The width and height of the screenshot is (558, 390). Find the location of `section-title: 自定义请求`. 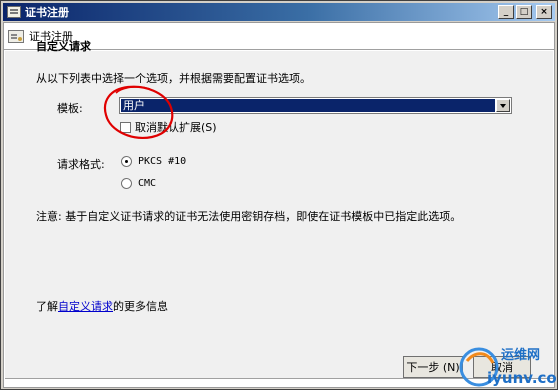

section-title: 自定义请求 is located at coordinates (63, 46).